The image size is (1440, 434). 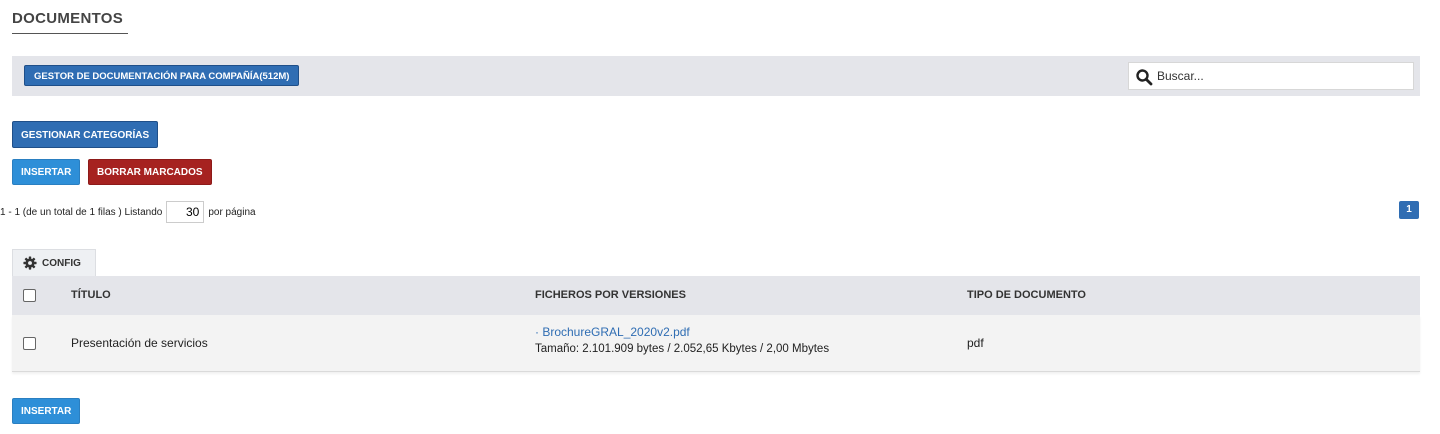 What do you see at coordinates (610, 295) in the screenshot?
I see `column-header-files: FICHEROS POR VERSIONES` at bounding box center [610, 295].